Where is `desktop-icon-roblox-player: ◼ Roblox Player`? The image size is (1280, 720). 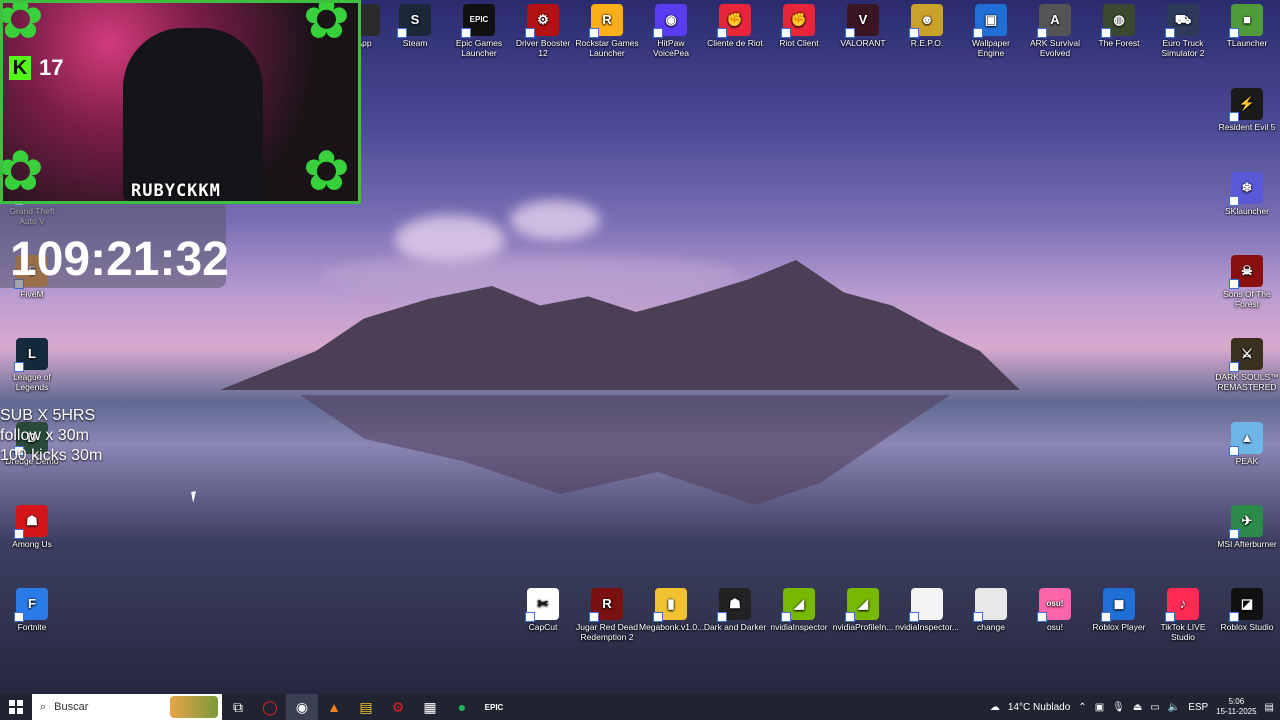 desktop-icon-roblox-player: ◼ Roblox Player is located at coordinates (1119, 610).